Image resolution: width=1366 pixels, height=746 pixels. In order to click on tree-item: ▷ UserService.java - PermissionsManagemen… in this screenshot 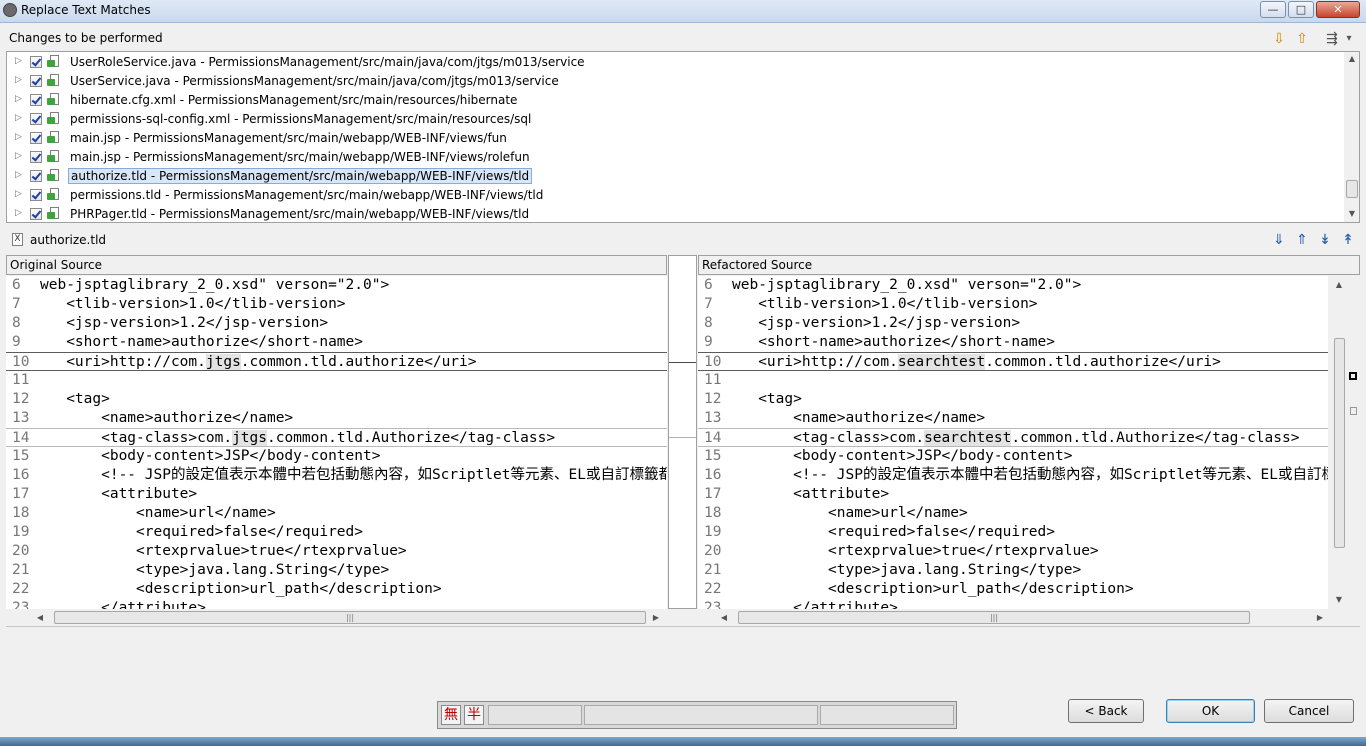, I will do `click(674, 81)`.